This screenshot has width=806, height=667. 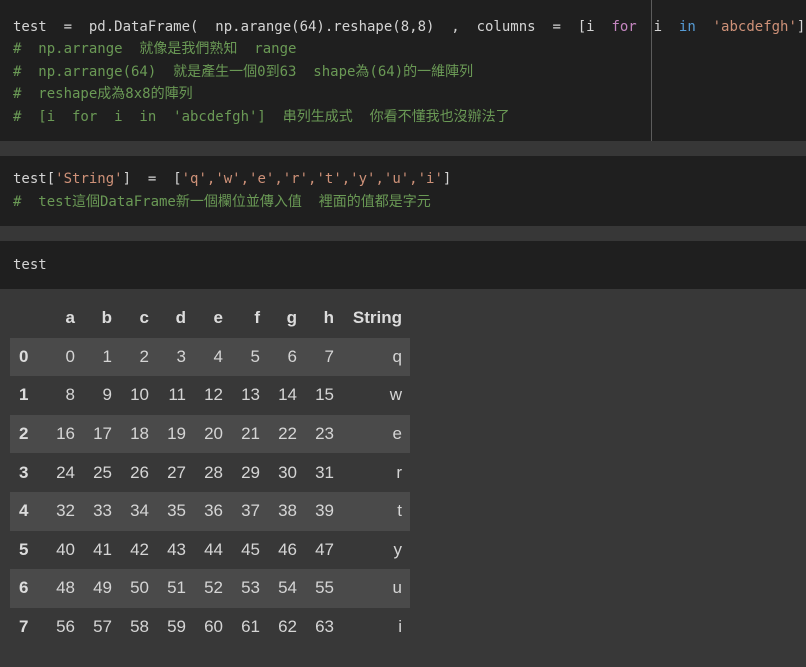 I want to click on table-cell: 2, so click(x=144, y=356).